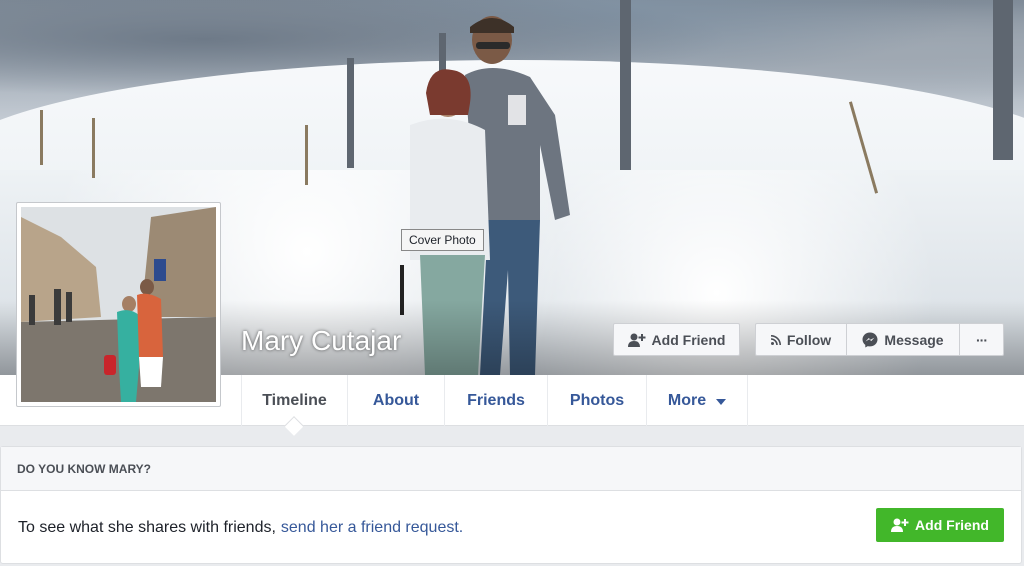 Image resolution: width=1024 pixels, height=566 pixels. I want to click on tab-about-label: About, so click(396, 400).